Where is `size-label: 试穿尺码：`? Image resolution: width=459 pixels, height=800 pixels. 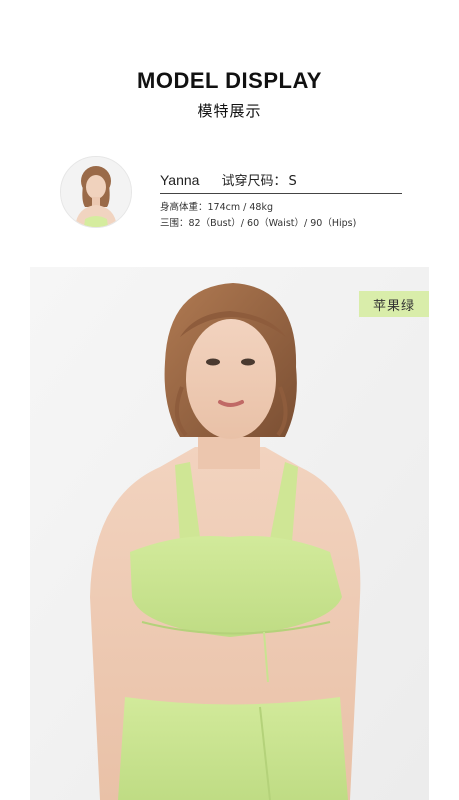 size-label: 试穿尺码： is located at coordinates (254, 181).